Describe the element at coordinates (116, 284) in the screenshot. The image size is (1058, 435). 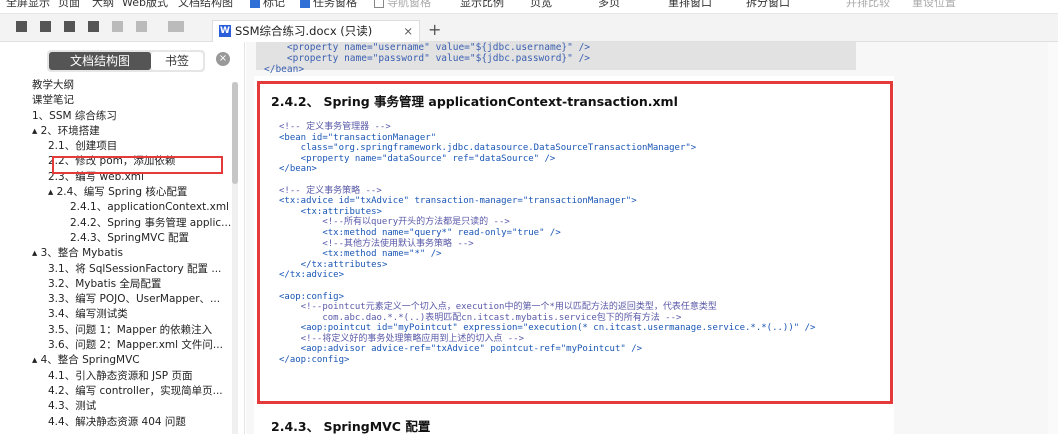
I see `toc-item: 3.2、Mybatis 全局配置` at that location.